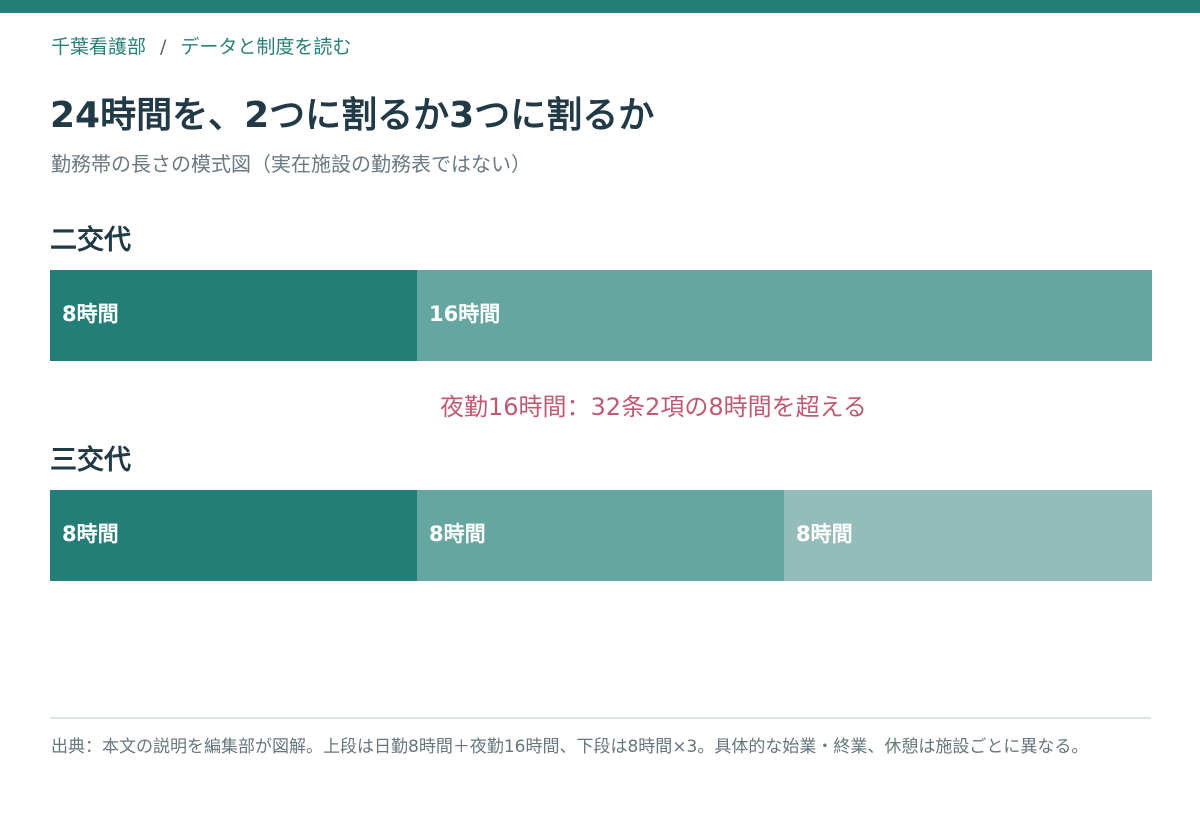 This screenshot has height=820, width=1200. Describe the element at coordinates (600, 6) in the screenshot. I see `top-accent-bar` at that location.